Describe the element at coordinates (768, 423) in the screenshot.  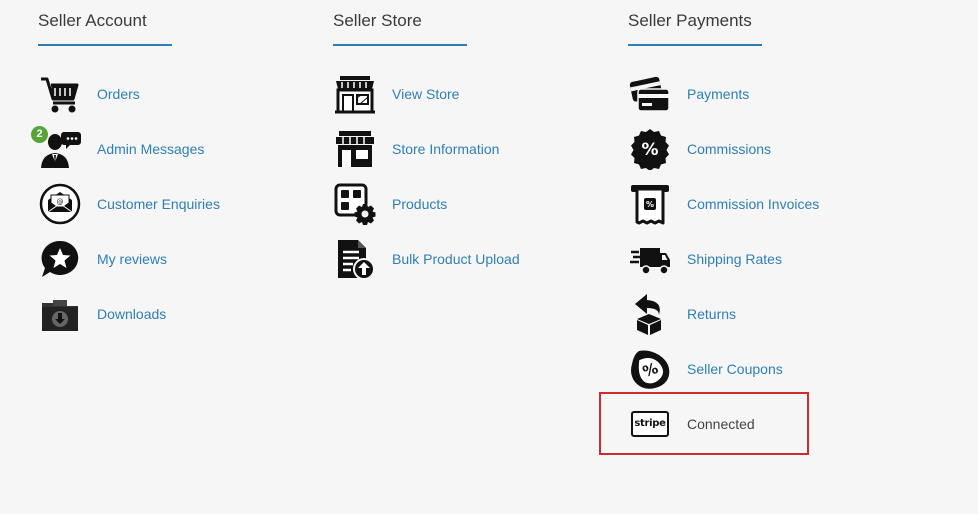
I see `menu-item-stripe-connected: stripe Connected` at that location.